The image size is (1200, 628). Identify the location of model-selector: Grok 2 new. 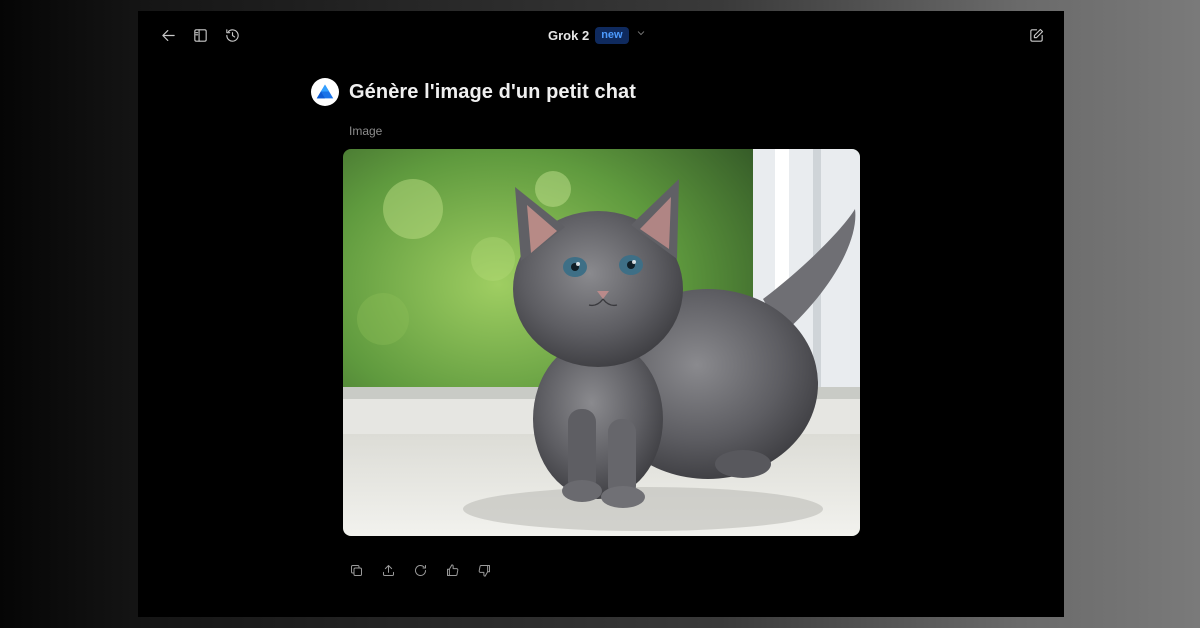
(597, 35).